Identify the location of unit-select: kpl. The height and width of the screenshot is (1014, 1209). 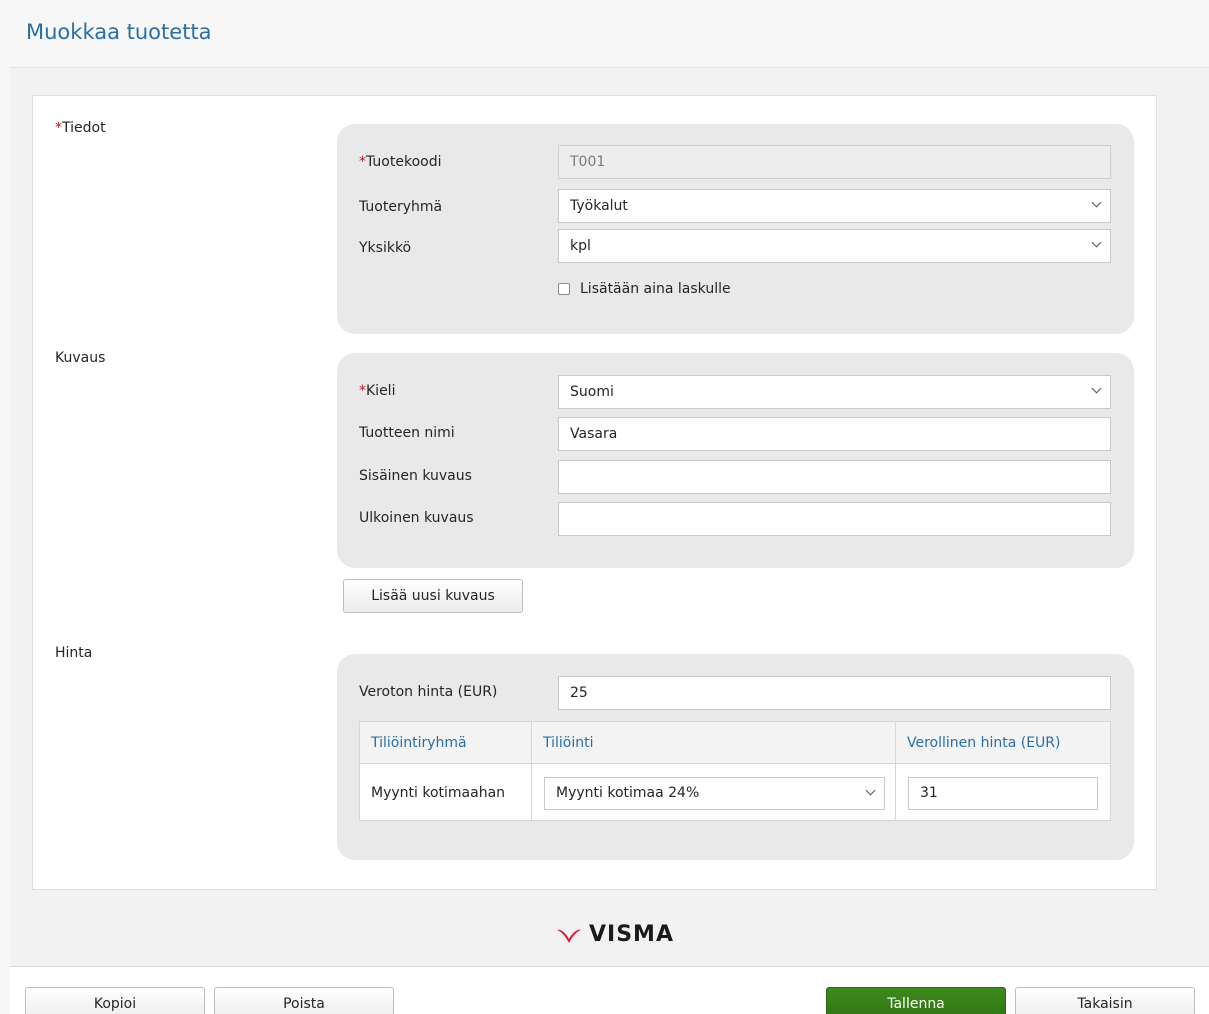
(834, 246).